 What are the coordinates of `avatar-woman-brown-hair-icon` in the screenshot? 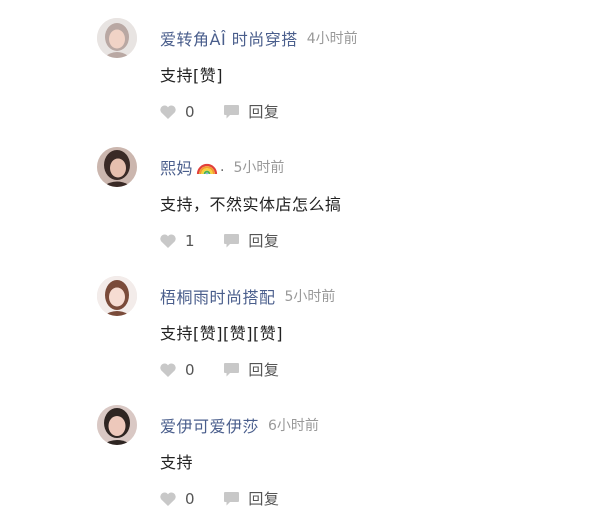 It's located at (117, 296).